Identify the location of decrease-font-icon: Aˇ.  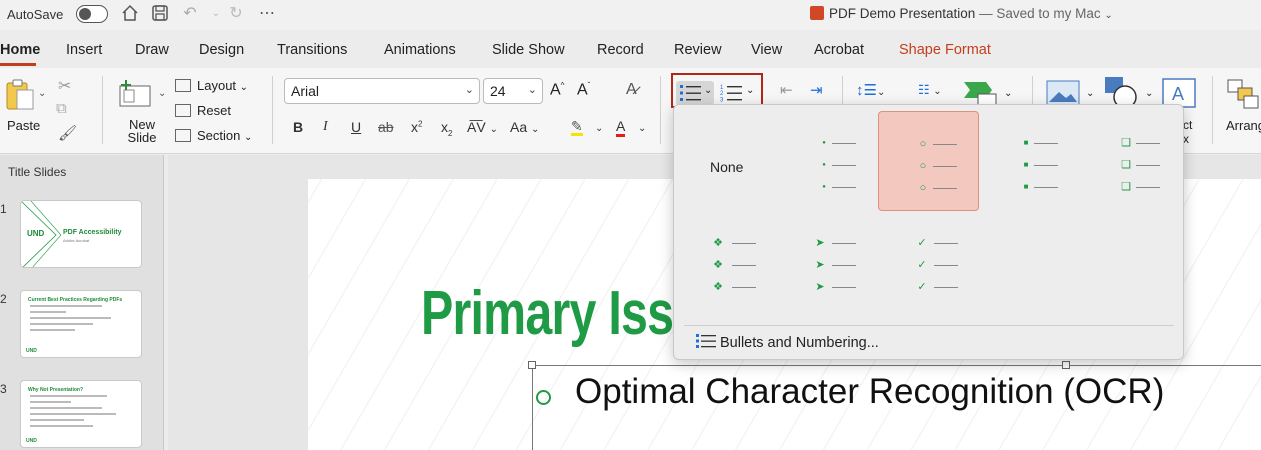
(583, 90).